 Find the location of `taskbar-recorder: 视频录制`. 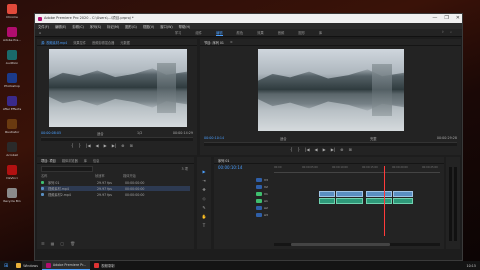

taskbar-recorder: 视频录制 is located at coordinates (104, 265).